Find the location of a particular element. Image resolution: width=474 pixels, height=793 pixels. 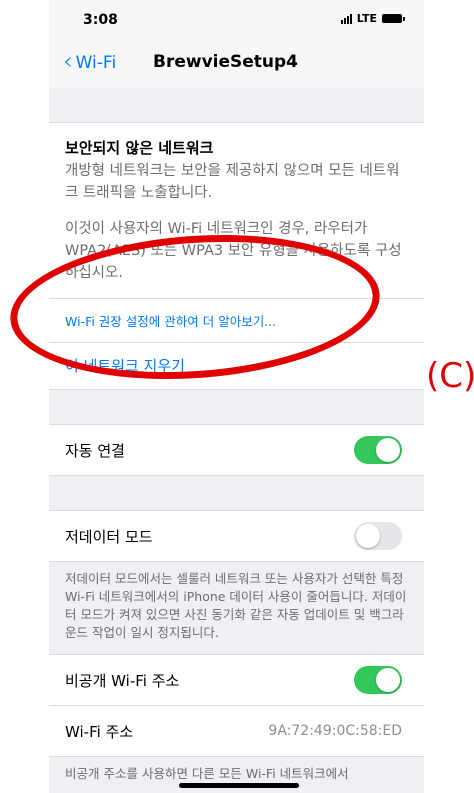

back-label: Wi-Fi is located at coordinates (96, 62).